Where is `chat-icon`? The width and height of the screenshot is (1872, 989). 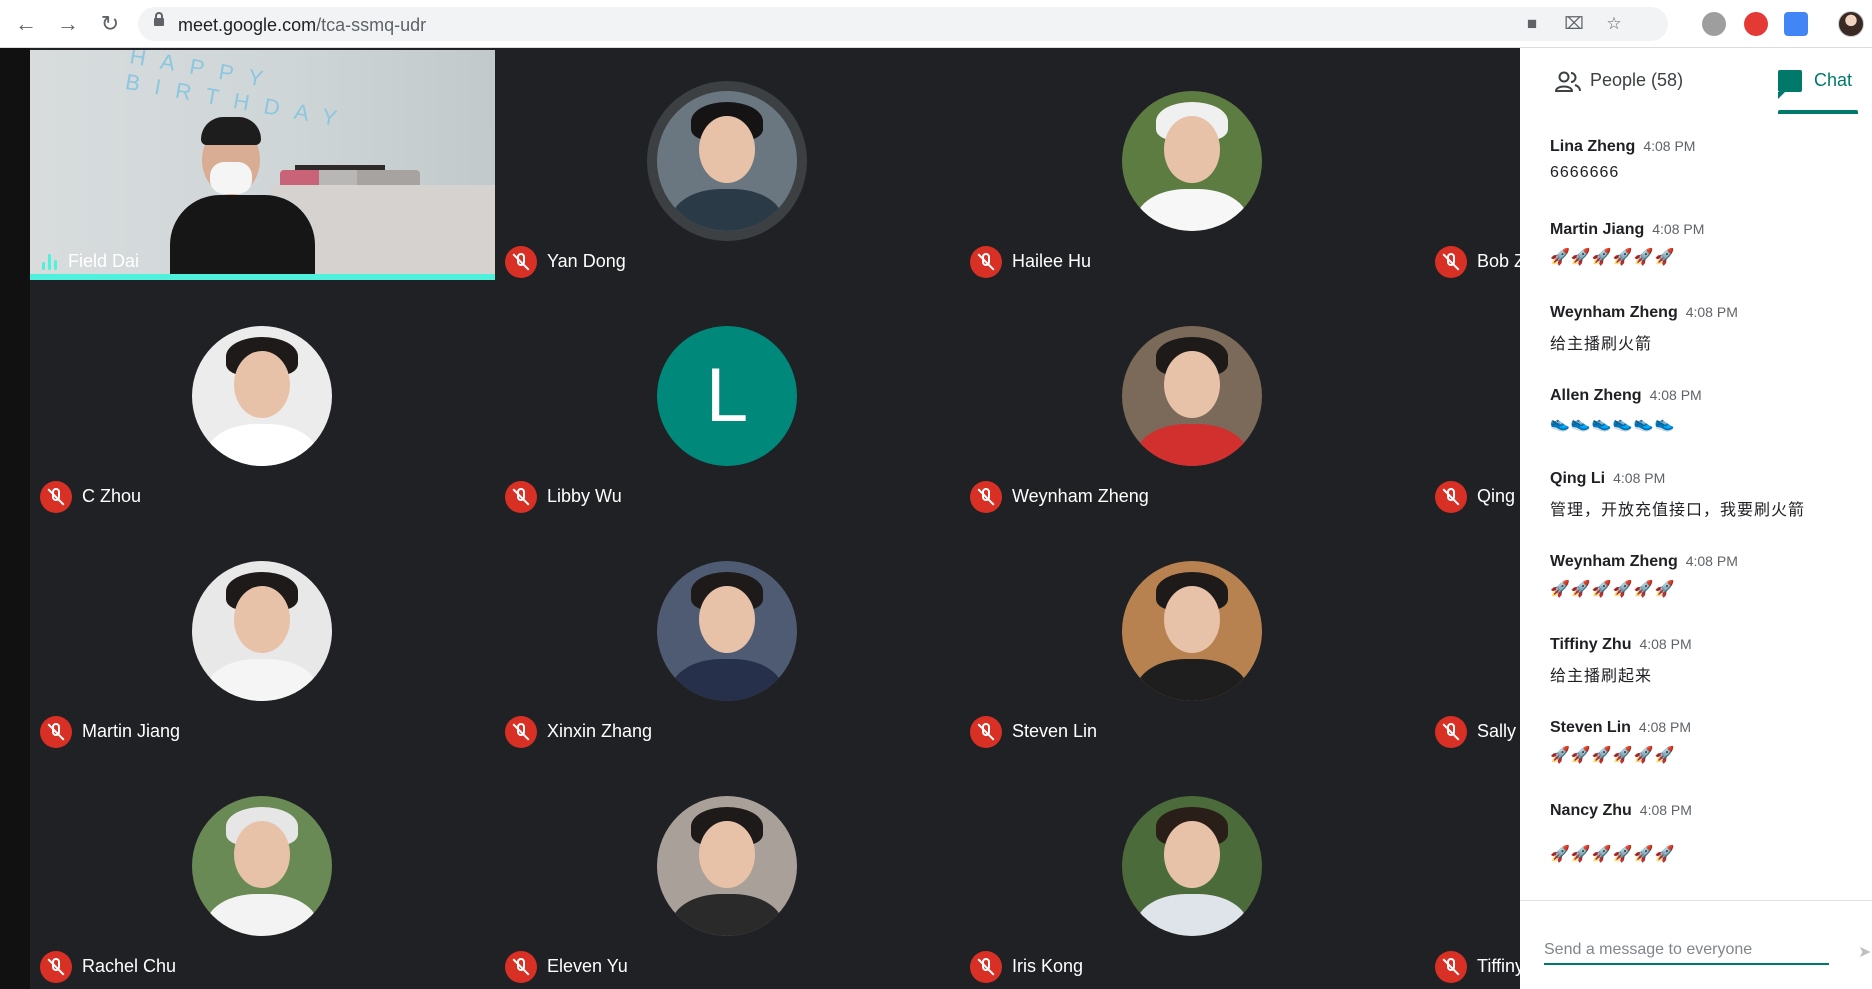 chat-icon is located at coordinates (1790, 84).